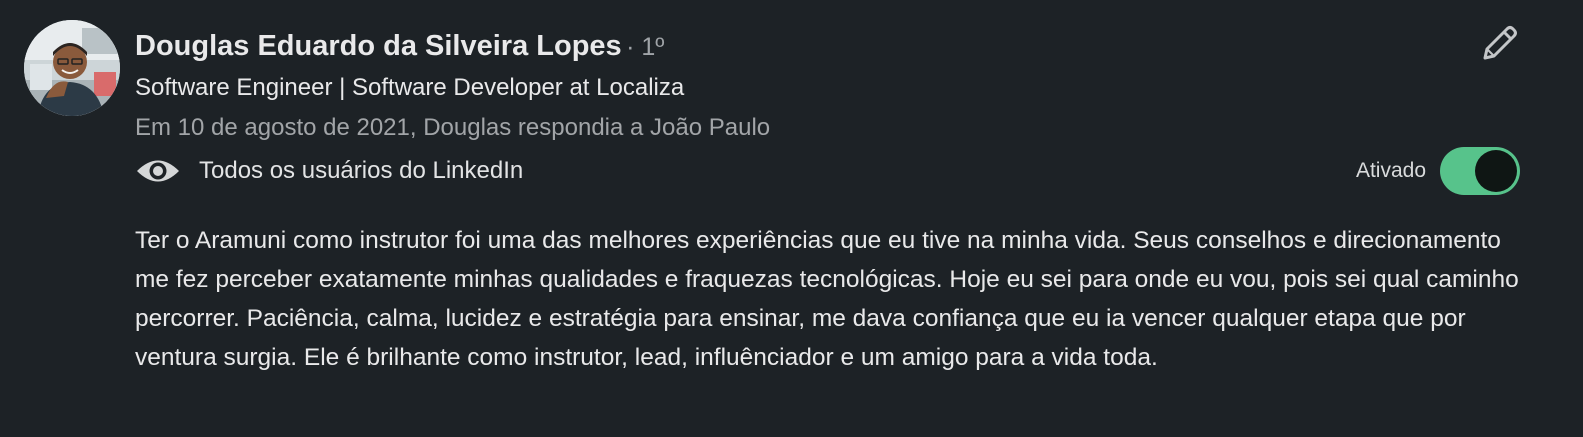  Describe the element at coordinates (361, 170) in the screenshot. I see `visibility-label: Todos os usuários do LinkedIn` at that location.